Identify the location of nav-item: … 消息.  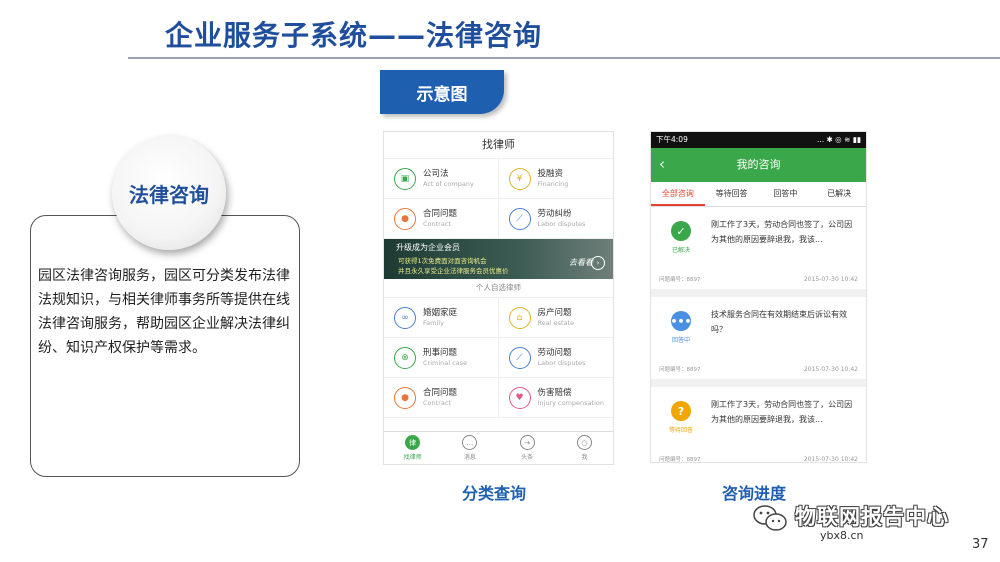
(469, 448).